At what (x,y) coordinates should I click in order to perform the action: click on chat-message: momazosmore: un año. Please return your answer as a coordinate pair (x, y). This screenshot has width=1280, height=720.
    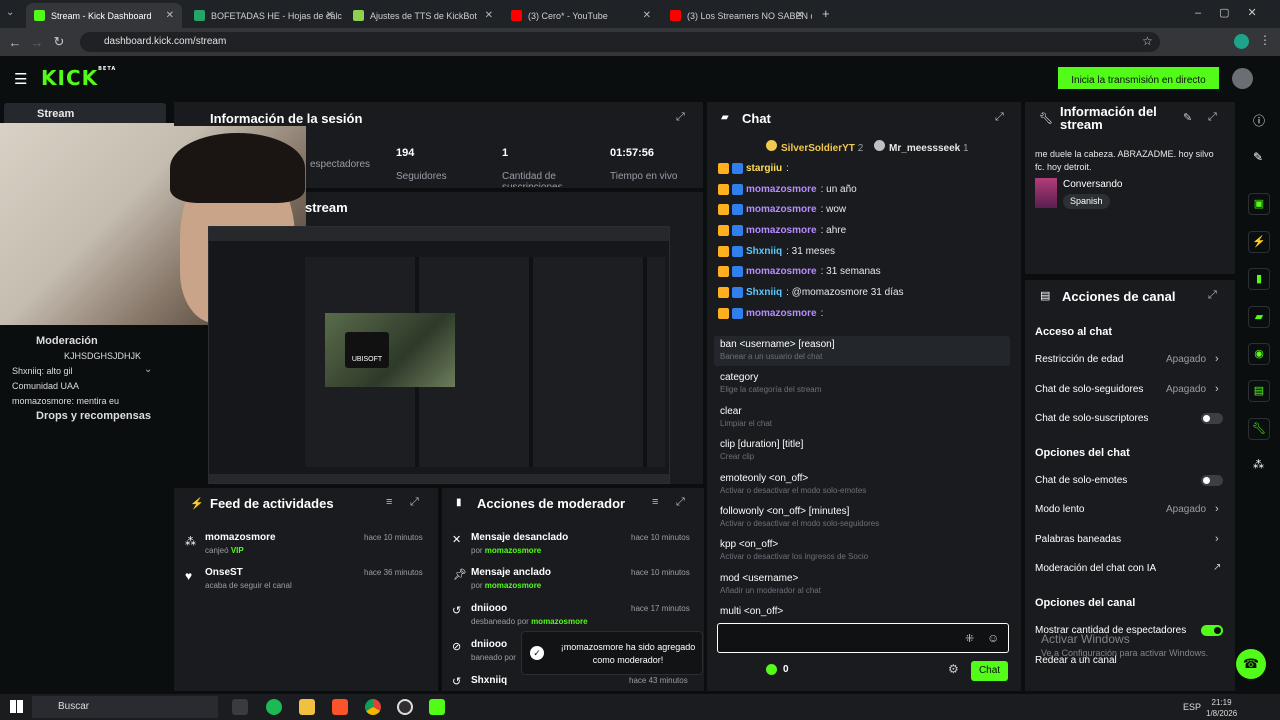
    Looking at the image, I should click on (787, 189).